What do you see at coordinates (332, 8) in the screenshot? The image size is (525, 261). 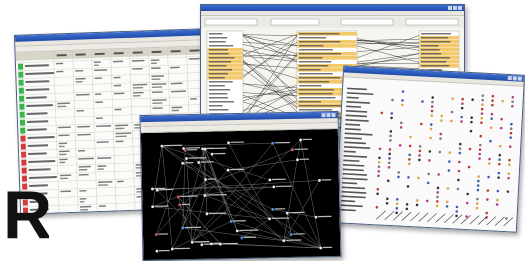 I see `window-titlebar` at bounding box center [332, 8].